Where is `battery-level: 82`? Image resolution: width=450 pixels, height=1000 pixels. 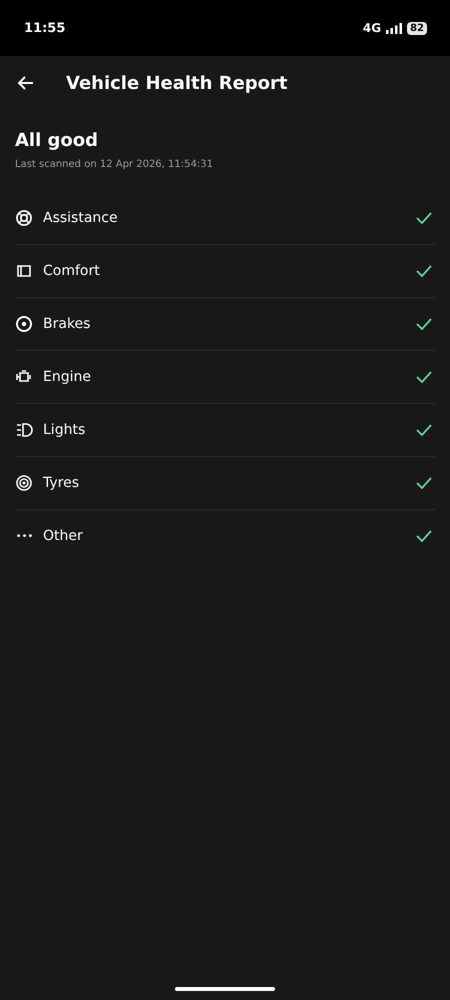 battery-level: 82 is located at coordinates (417, 28).